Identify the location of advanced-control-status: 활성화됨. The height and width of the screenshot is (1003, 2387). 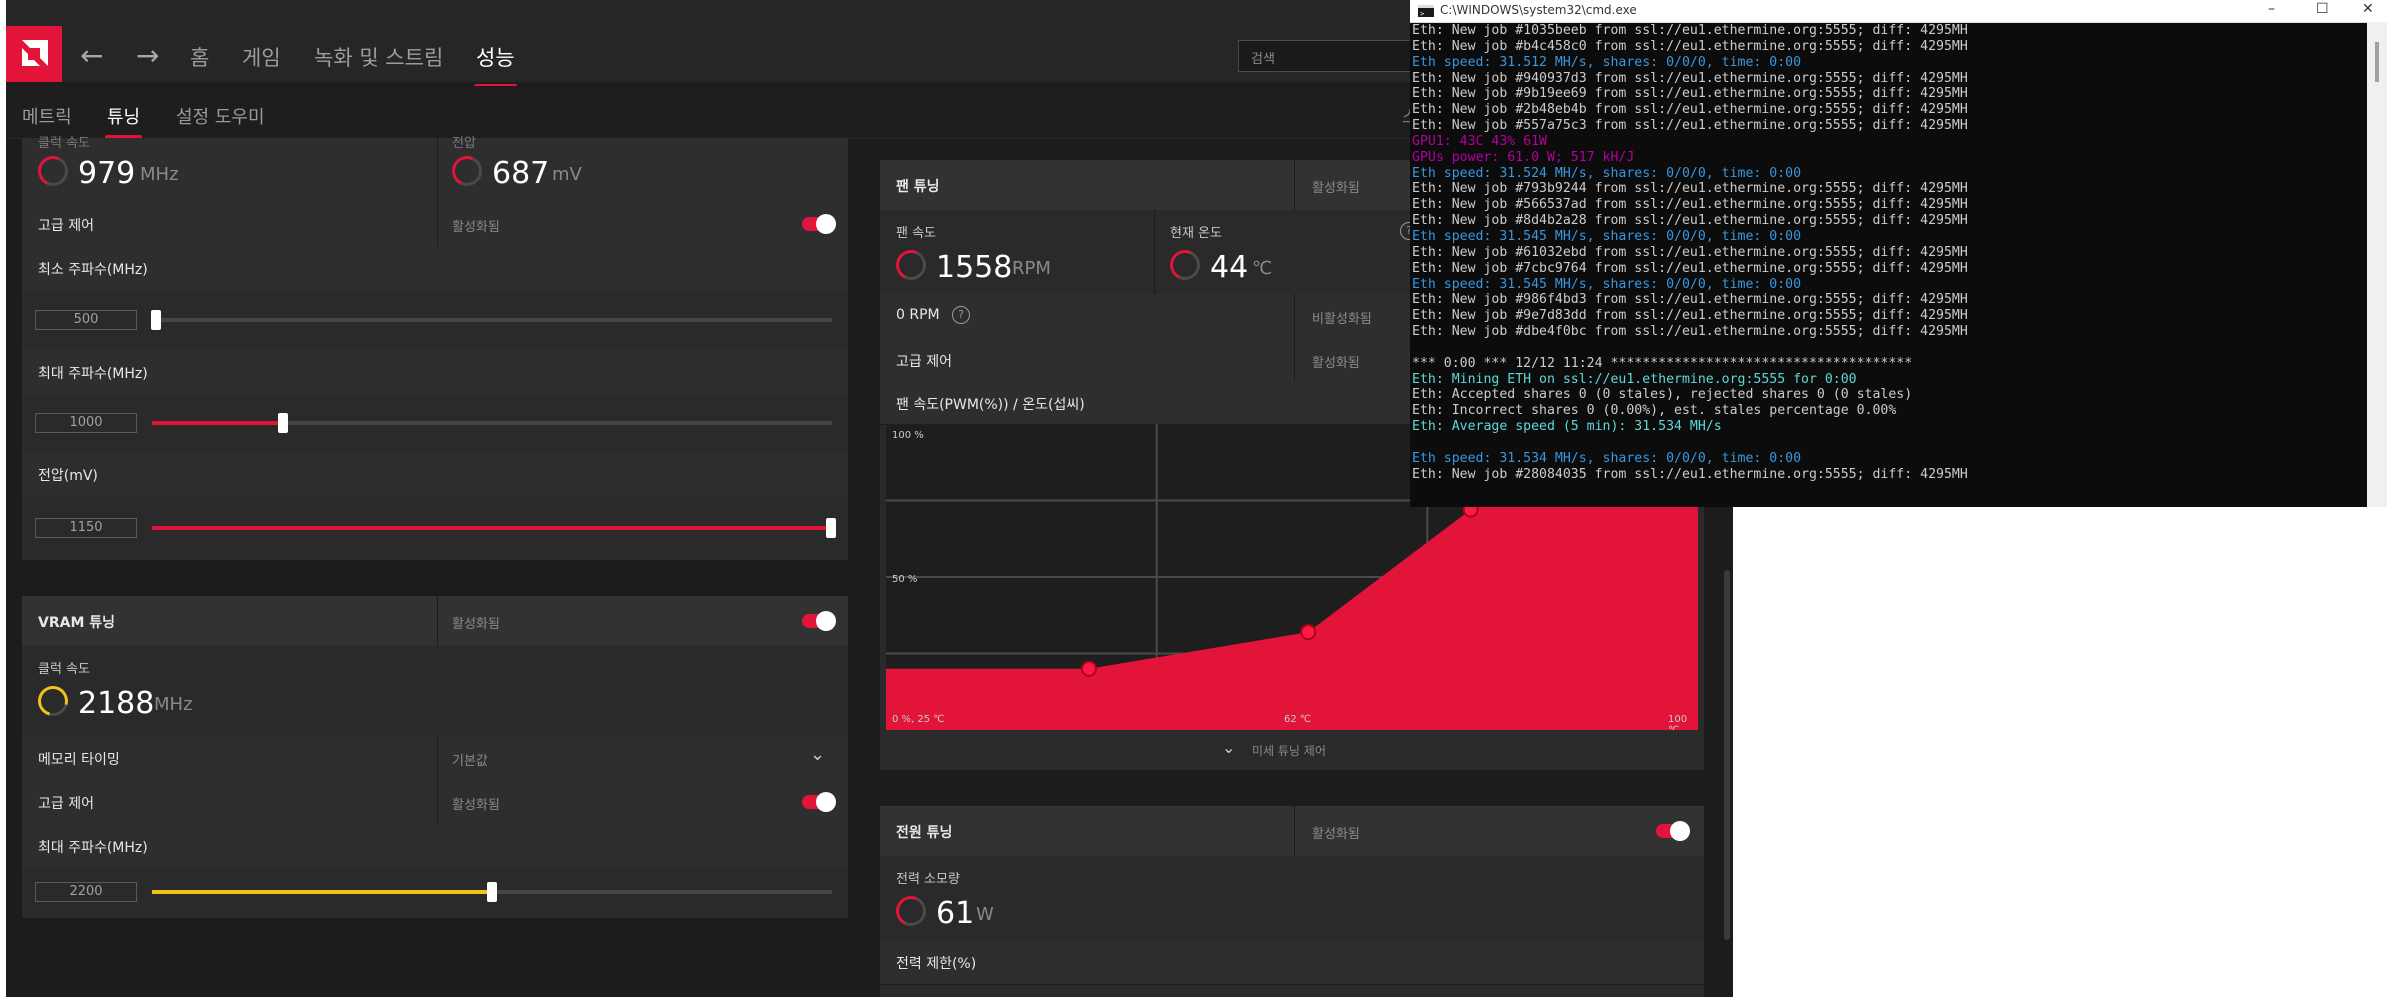
(476, 227).